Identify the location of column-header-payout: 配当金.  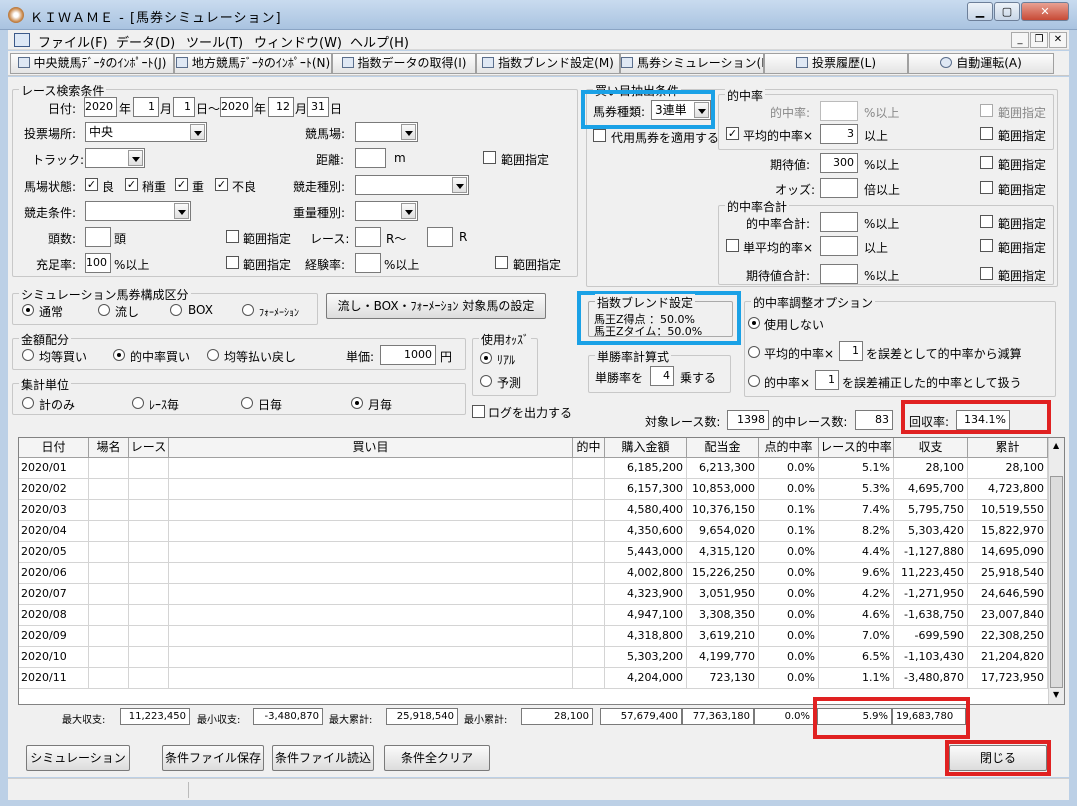
(723, 448).